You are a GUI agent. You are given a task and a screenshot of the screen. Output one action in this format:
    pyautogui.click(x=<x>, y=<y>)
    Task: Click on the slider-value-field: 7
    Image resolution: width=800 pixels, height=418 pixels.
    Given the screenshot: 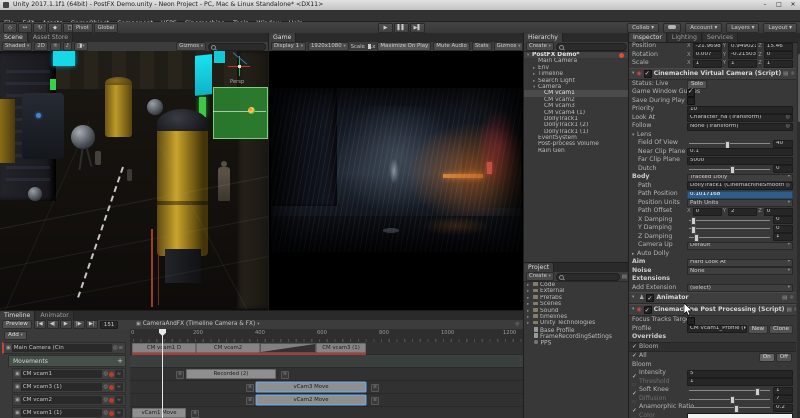 What is the action you would take?
    pyautogui.click(x=783, y=399)
    